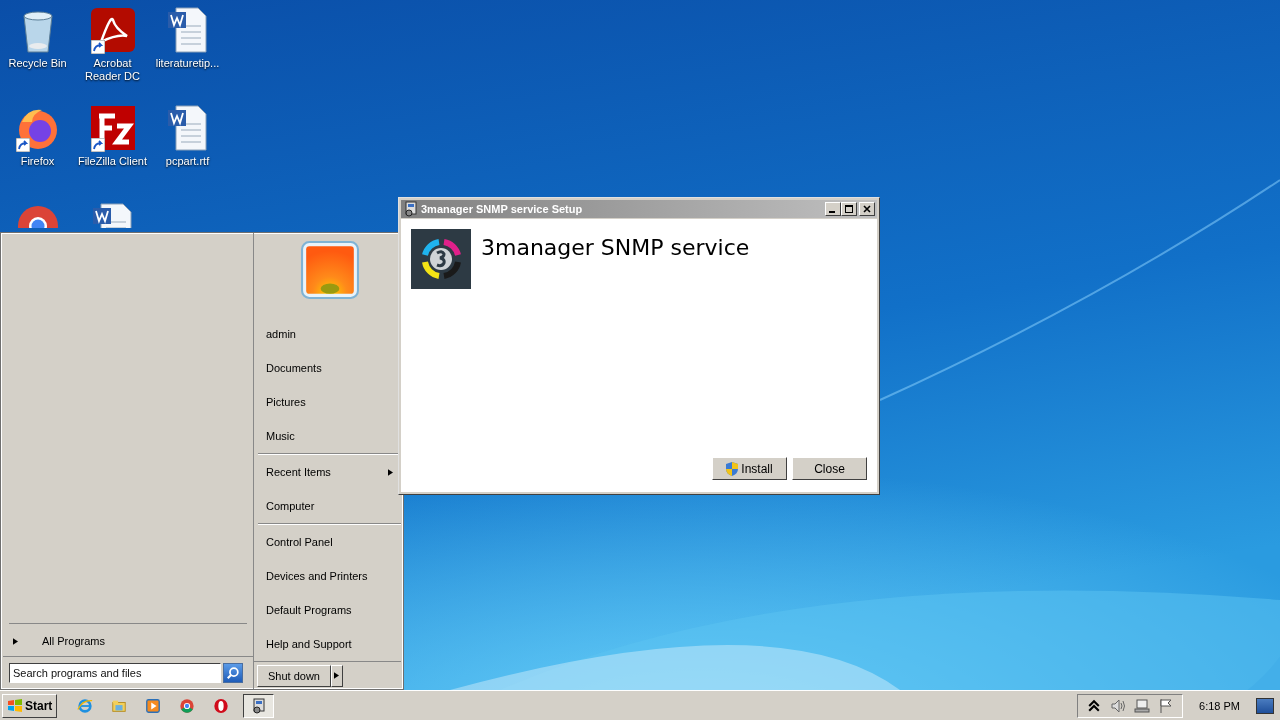 Image resolution: width=1280 pixels, height=720 pixels. Describe the element at coordinates (294, 675) in the screenshot. I see `shut-down-button: Shut down` at that location.